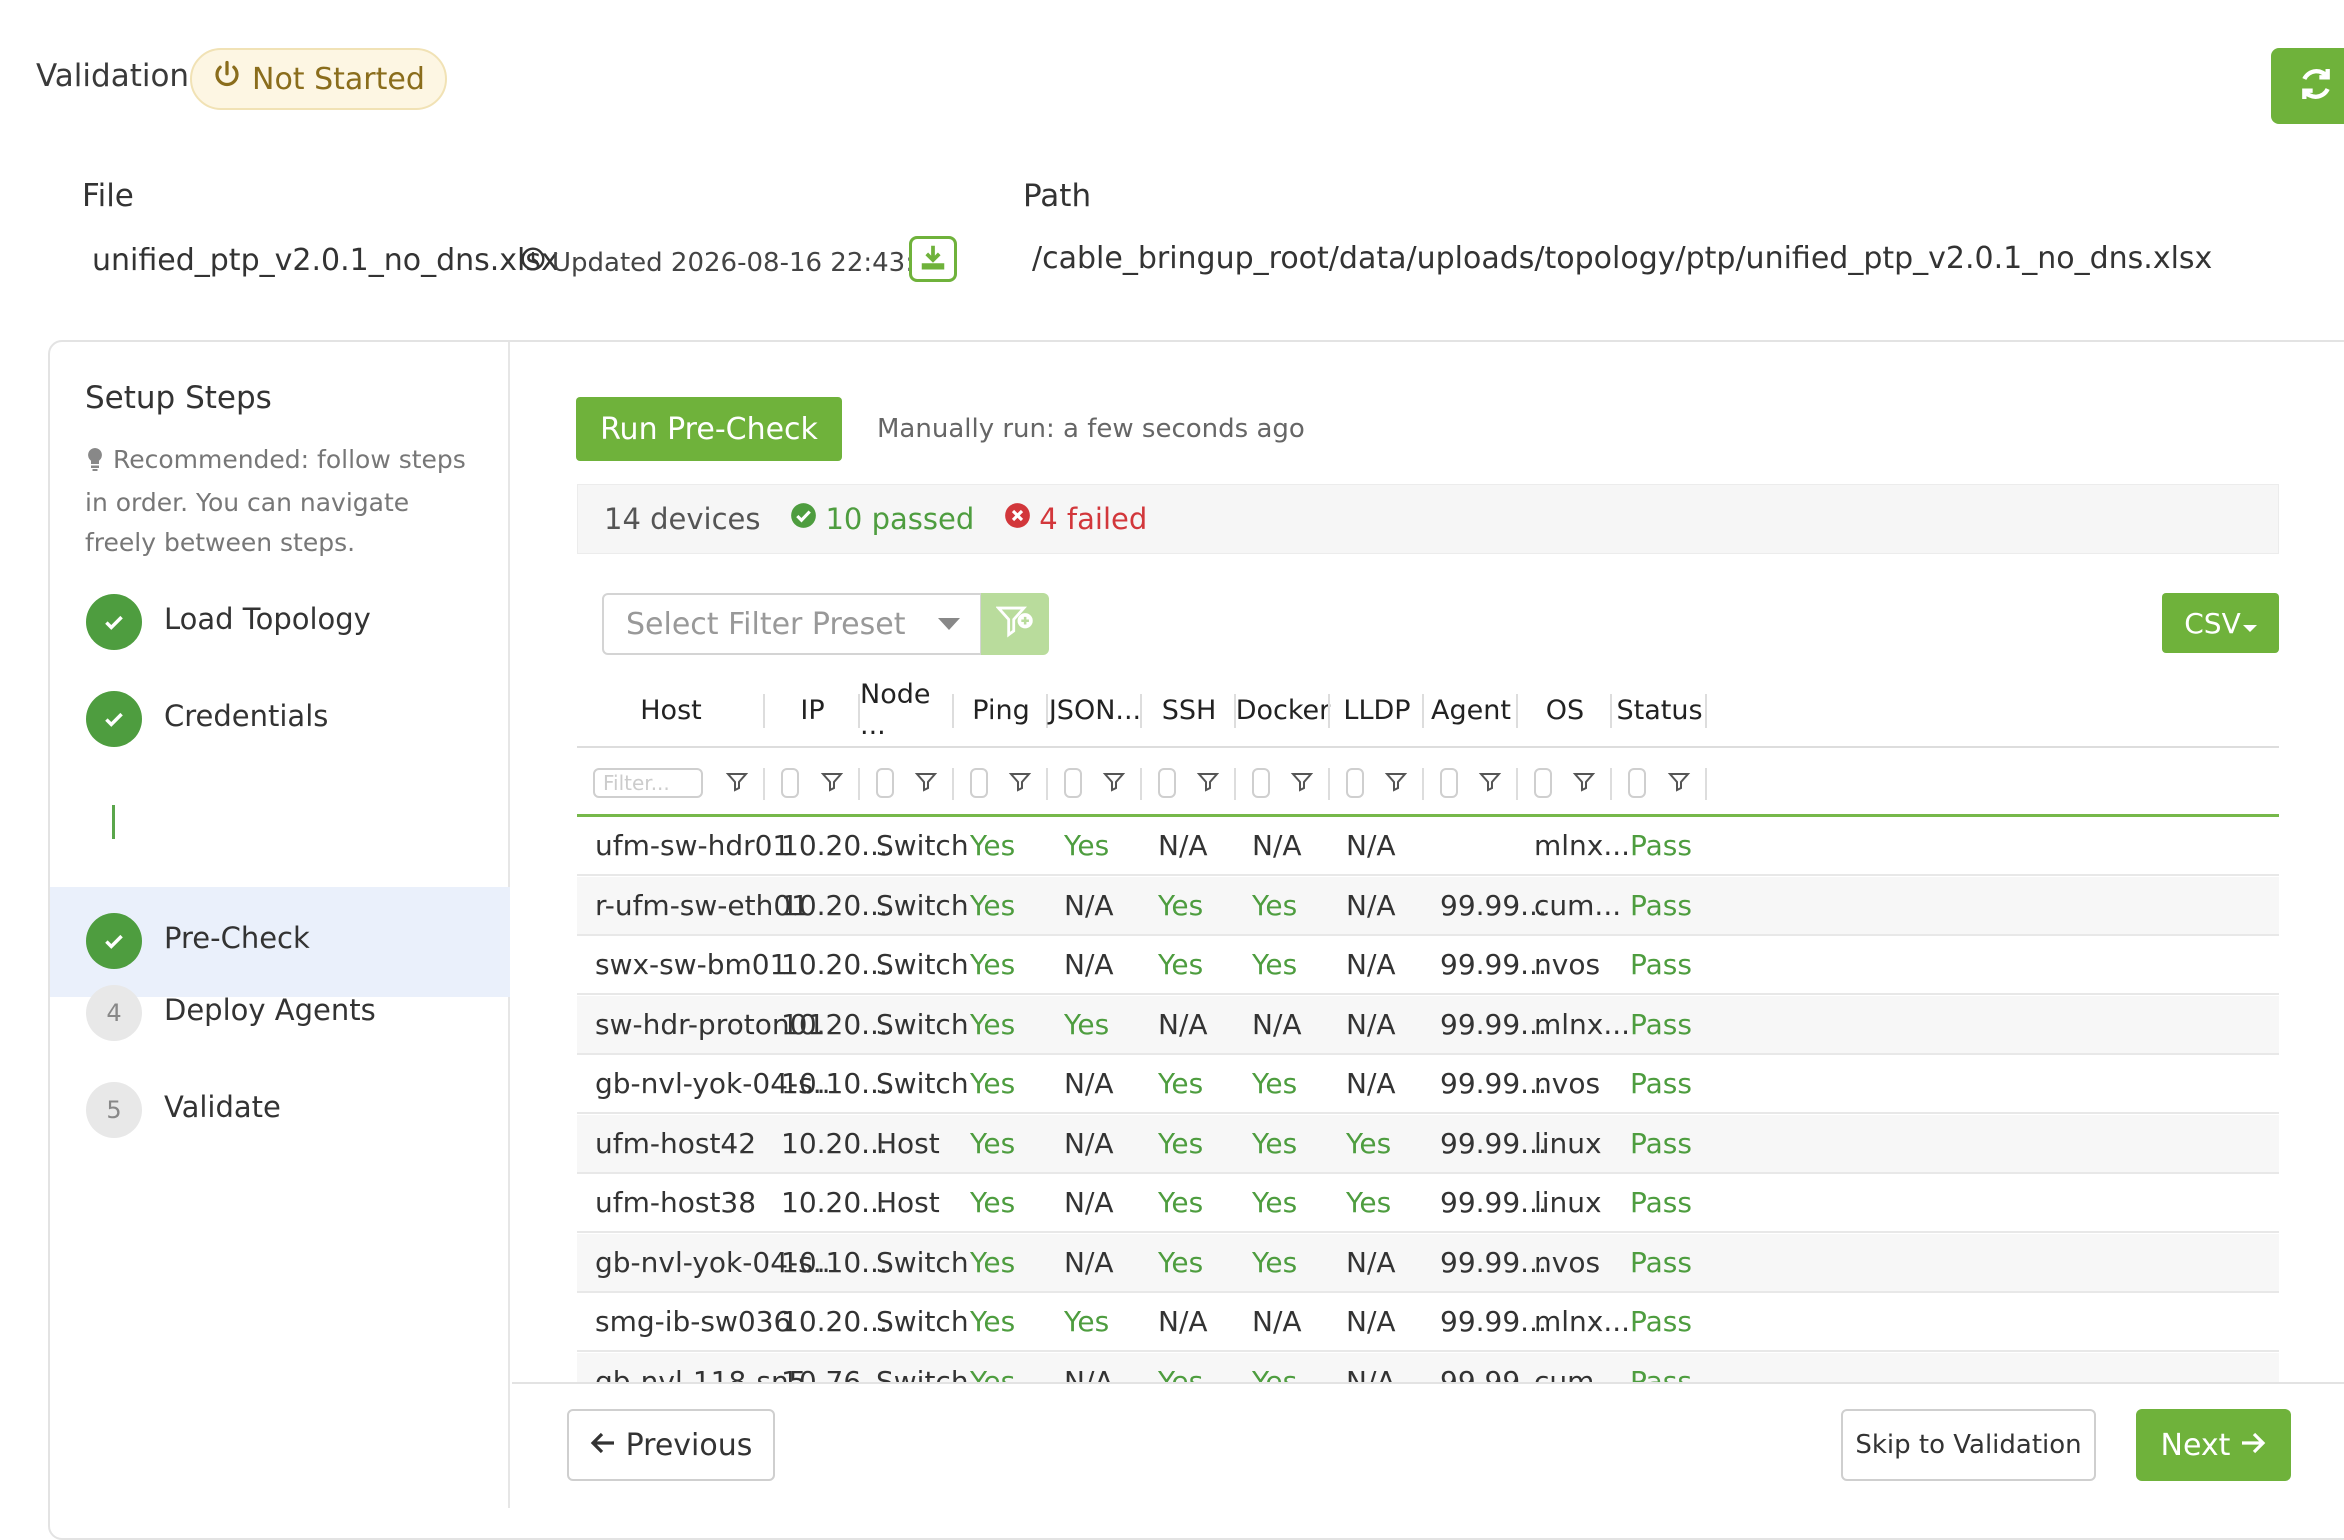  I want to click on column-header-ssh: SSH, so click(1189, 710).